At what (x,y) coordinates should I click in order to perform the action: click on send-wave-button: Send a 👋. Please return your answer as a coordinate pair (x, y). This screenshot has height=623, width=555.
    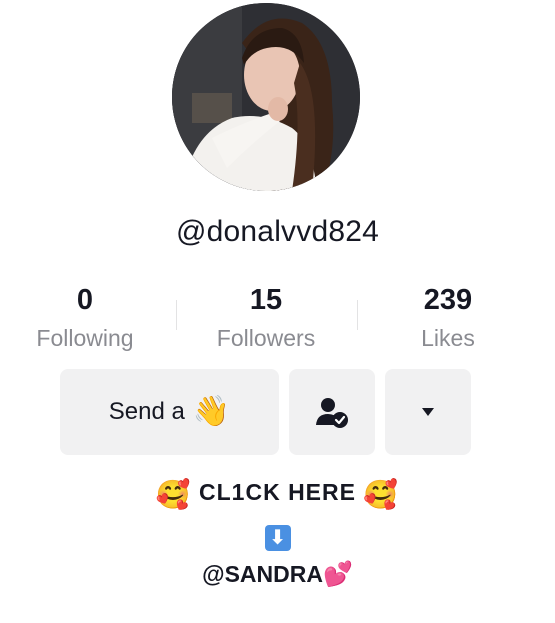
    Looking at the image, I should click on (169, 412).